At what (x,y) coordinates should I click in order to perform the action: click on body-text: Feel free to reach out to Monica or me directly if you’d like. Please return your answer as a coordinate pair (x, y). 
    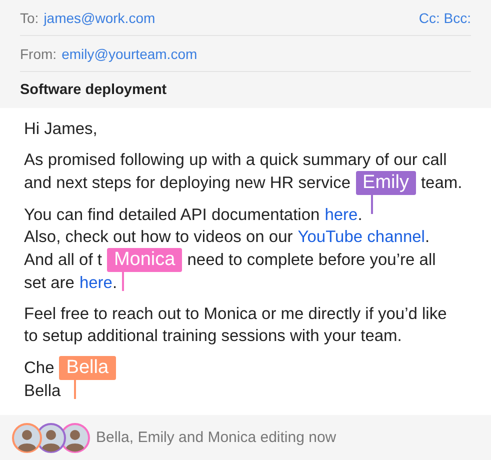
    Looking at the image, I should click on (235, 314).